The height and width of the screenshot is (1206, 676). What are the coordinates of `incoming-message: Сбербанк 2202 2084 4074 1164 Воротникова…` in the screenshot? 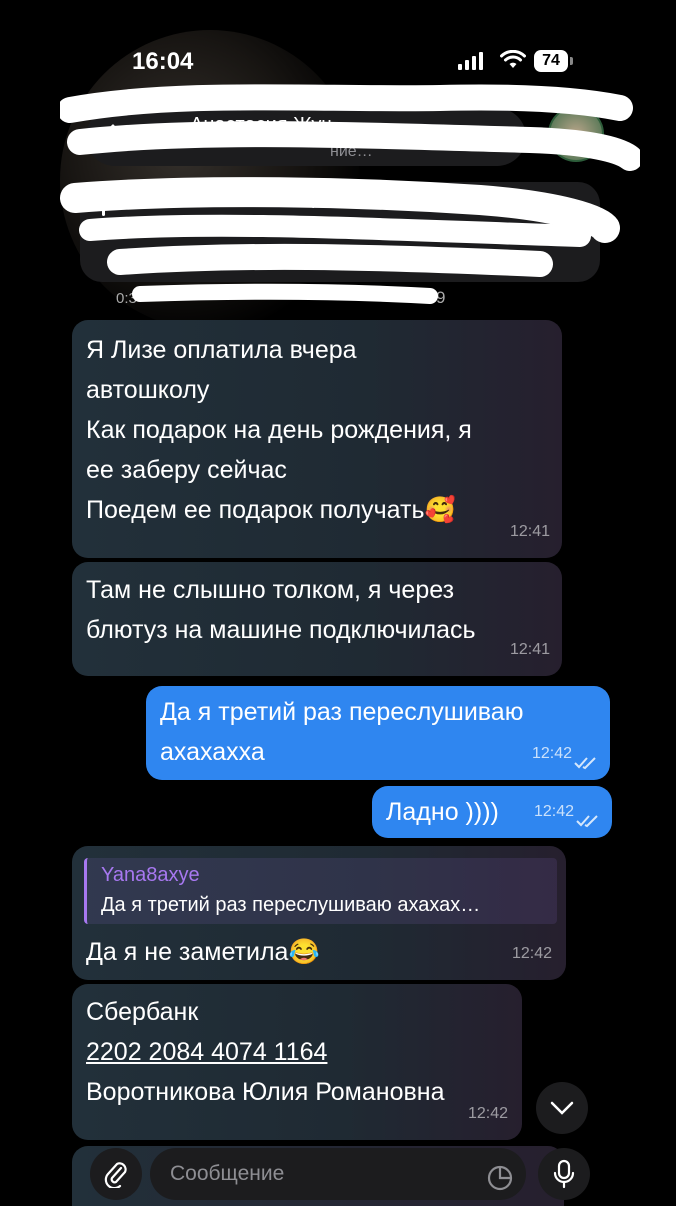 It's located at (297, 1062).